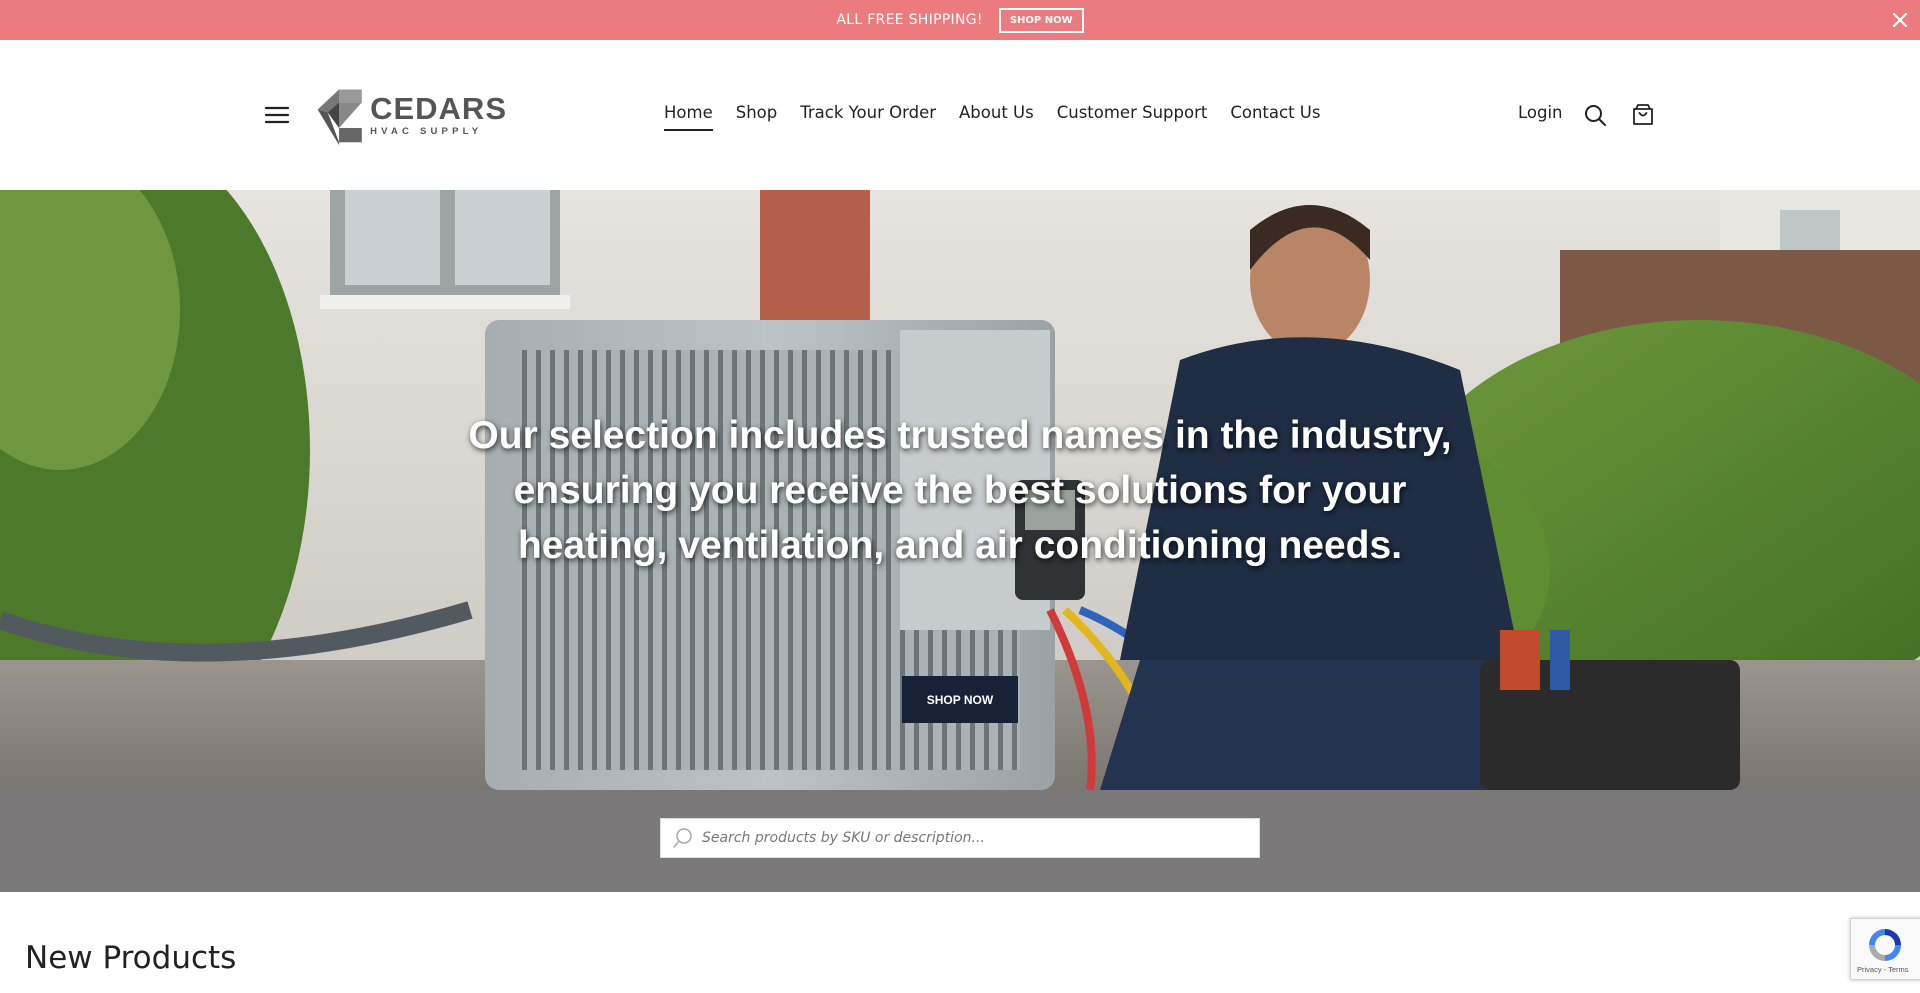 This screenshot has height=993, width=1920. I want to click on logo-title: CEDARS, so click(438, 108).